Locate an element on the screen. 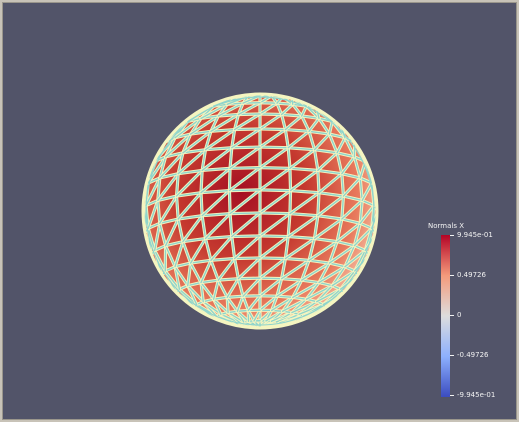  legend-title: Normals X is located at coordinates (446, 226).